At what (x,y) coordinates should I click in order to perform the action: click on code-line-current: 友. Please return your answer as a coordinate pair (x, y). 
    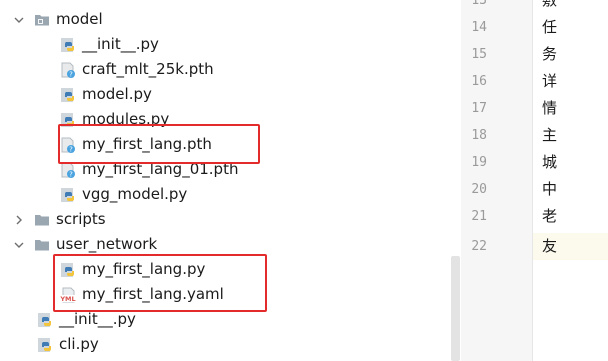
    Looking at the image, I should click on (570, 246).